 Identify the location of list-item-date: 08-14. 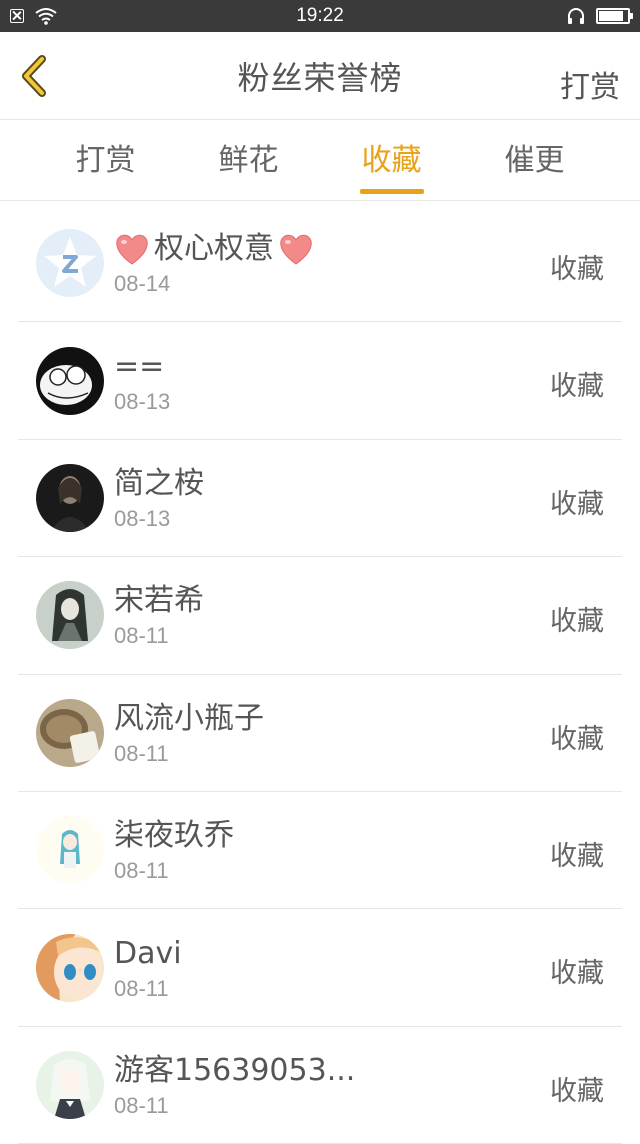
(142, 284).